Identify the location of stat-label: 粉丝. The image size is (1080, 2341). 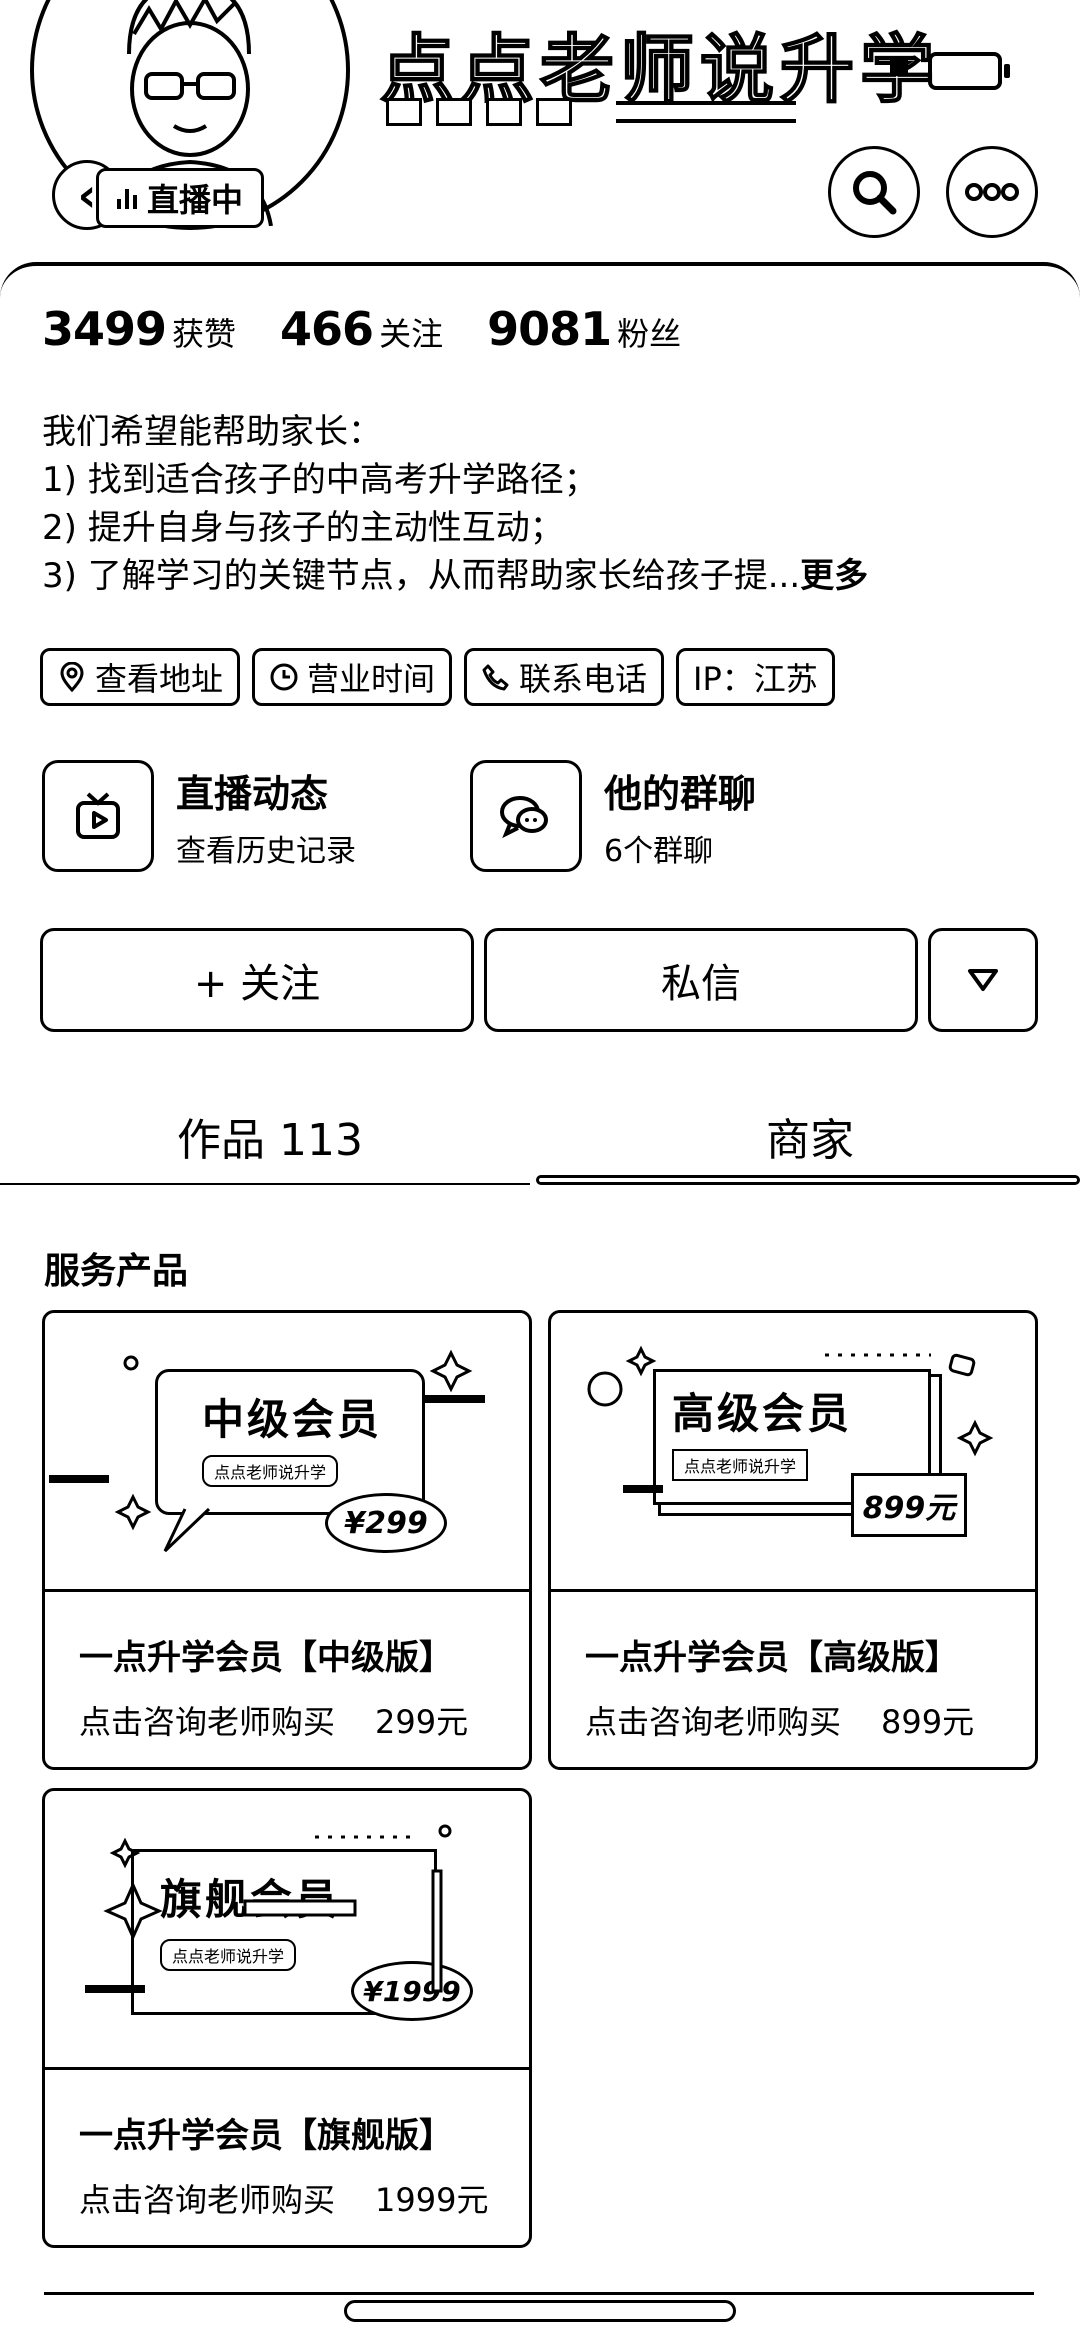
(649, 334).